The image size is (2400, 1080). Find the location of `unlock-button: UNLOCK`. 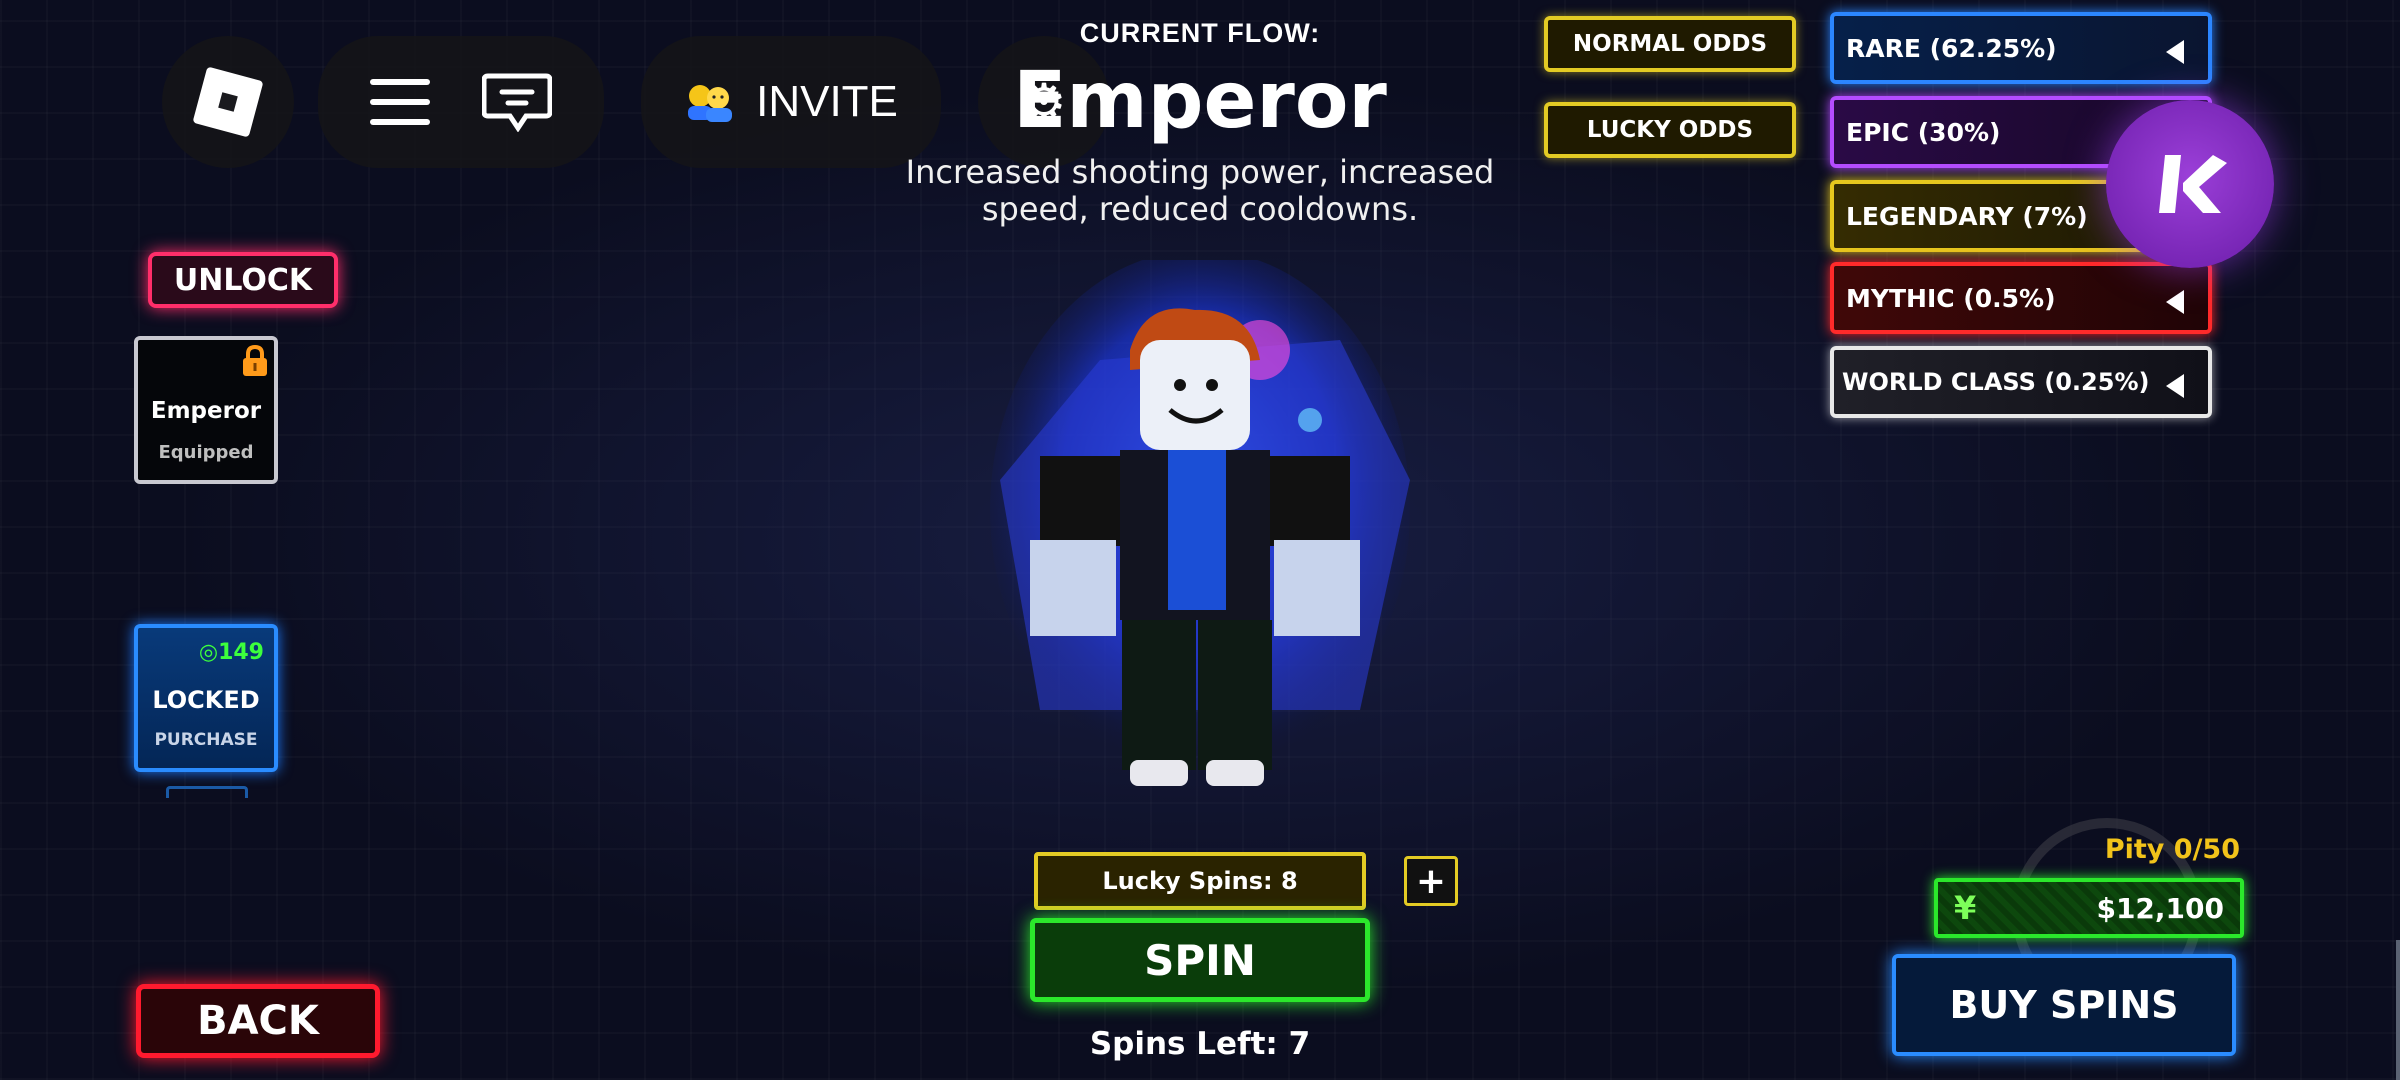

unlock-button: UNLOCK is located at coordinates (243, 280).